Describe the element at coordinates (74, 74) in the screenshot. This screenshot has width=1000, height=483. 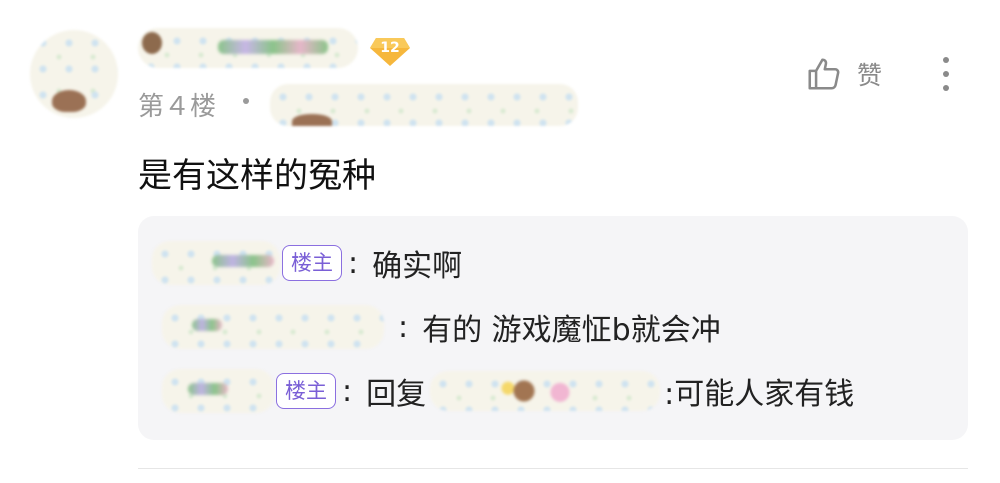
I see `avatar` at that location.